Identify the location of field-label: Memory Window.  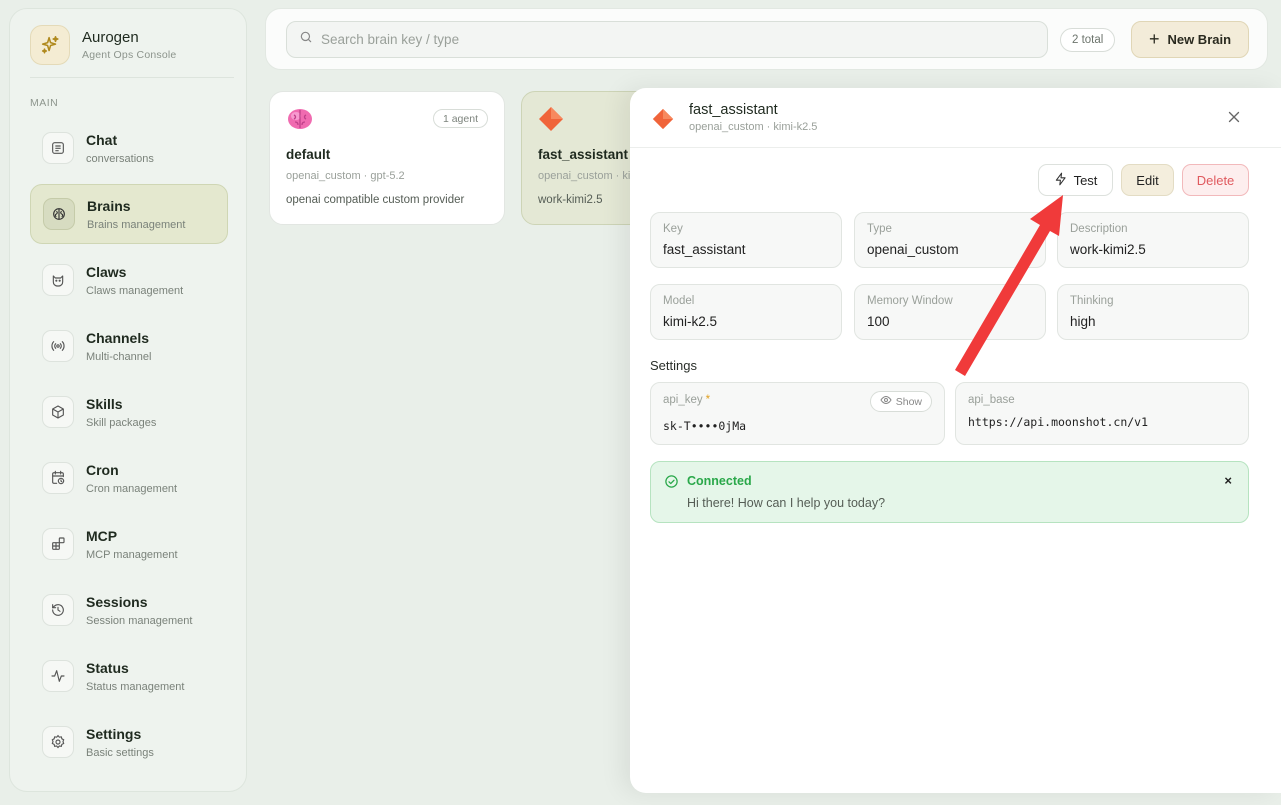
(910, 301).